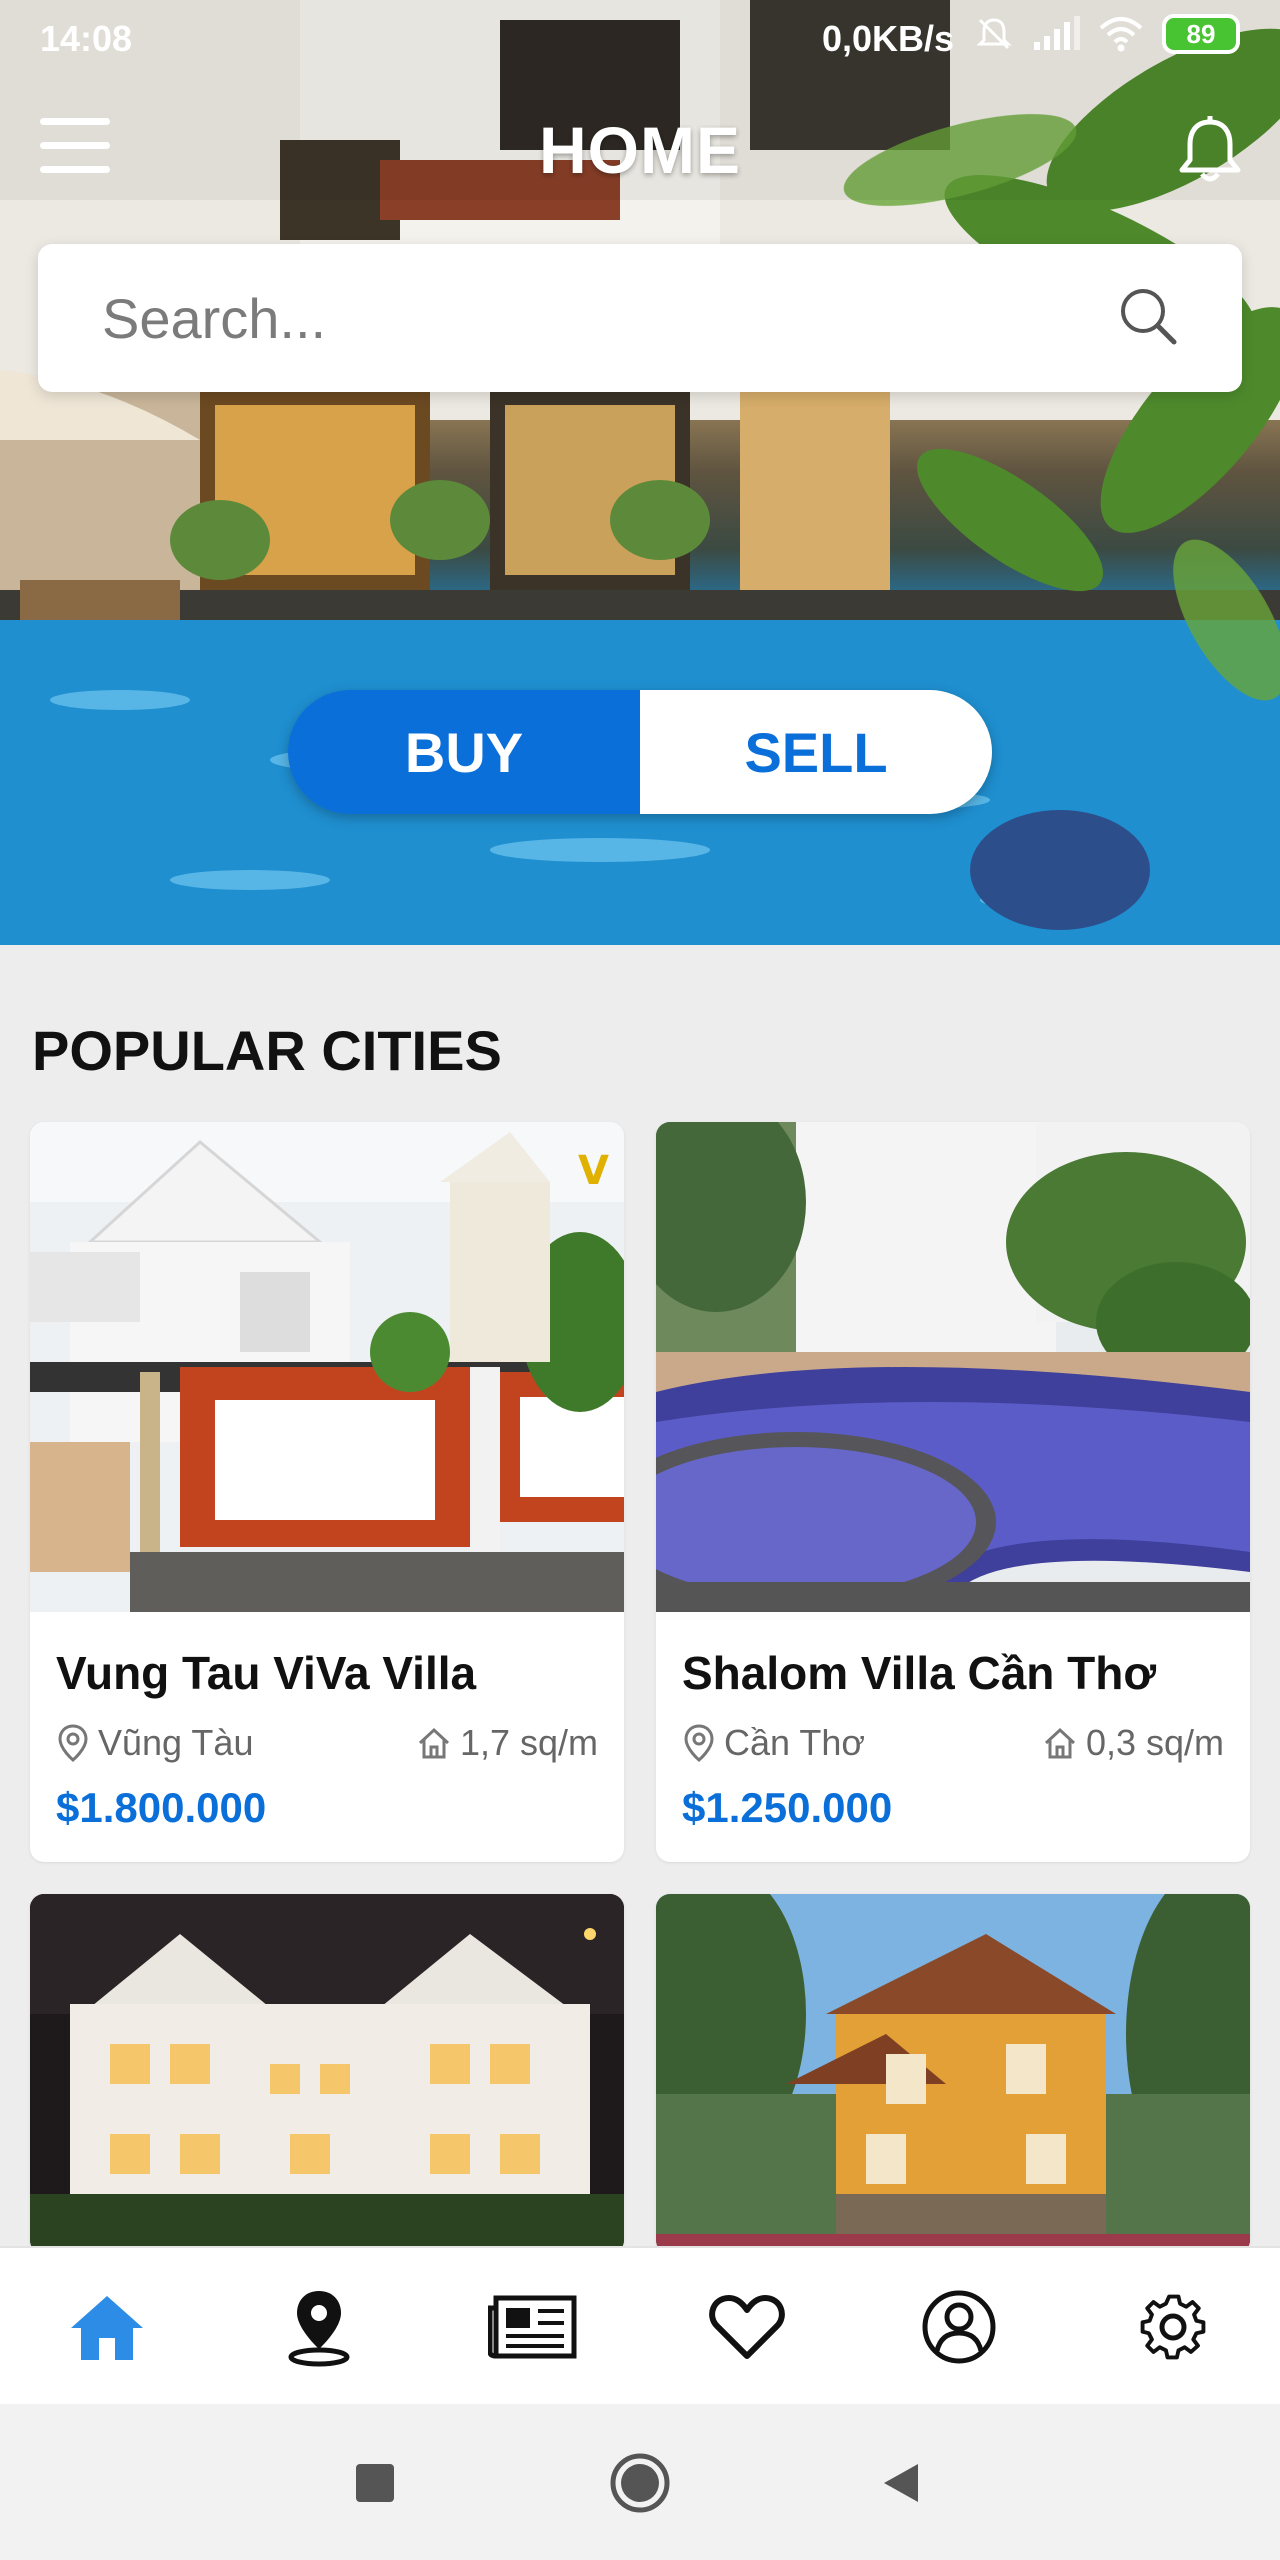  I want to click on circle-icon, so click(640, 2483).